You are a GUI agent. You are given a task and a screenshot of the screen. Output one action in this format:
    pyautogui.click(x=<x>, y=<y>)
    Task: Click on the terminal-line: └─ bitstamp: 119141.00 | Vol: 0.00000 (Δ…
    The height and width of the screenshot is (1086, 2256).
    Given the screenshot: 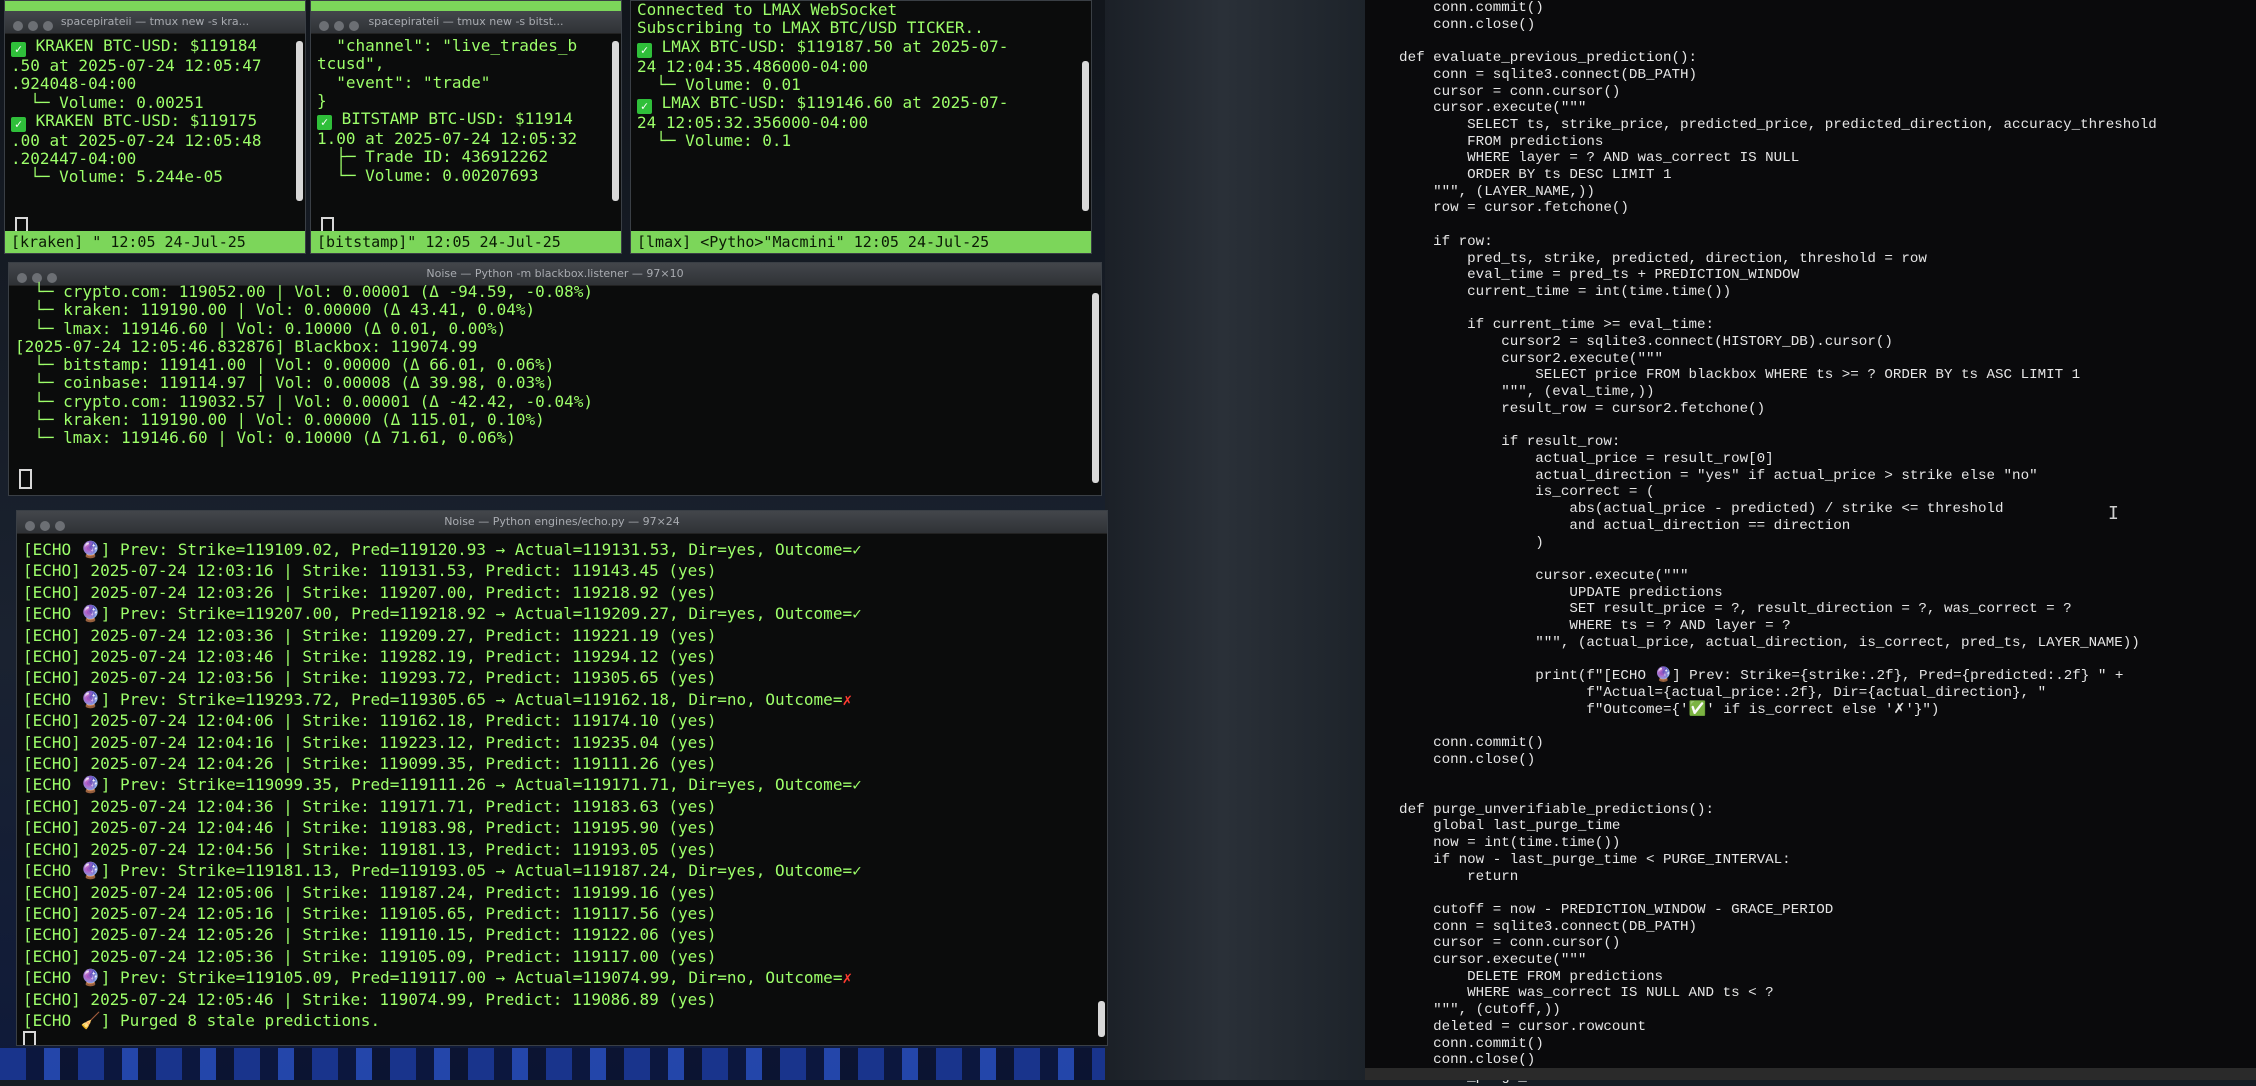 What is the action you would take?
    pyautogui.click(x=285, y=365)
    